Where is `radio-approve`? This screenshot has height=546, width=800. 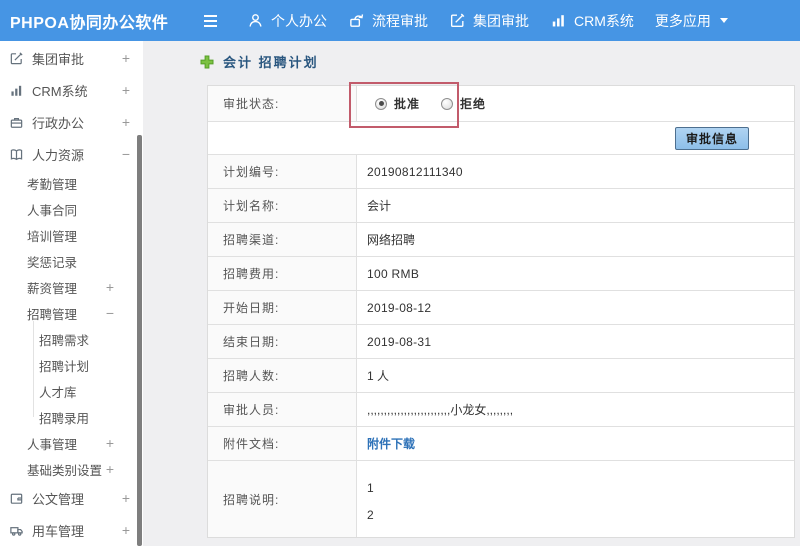 radio-approve is located at coordinates (381, 103).